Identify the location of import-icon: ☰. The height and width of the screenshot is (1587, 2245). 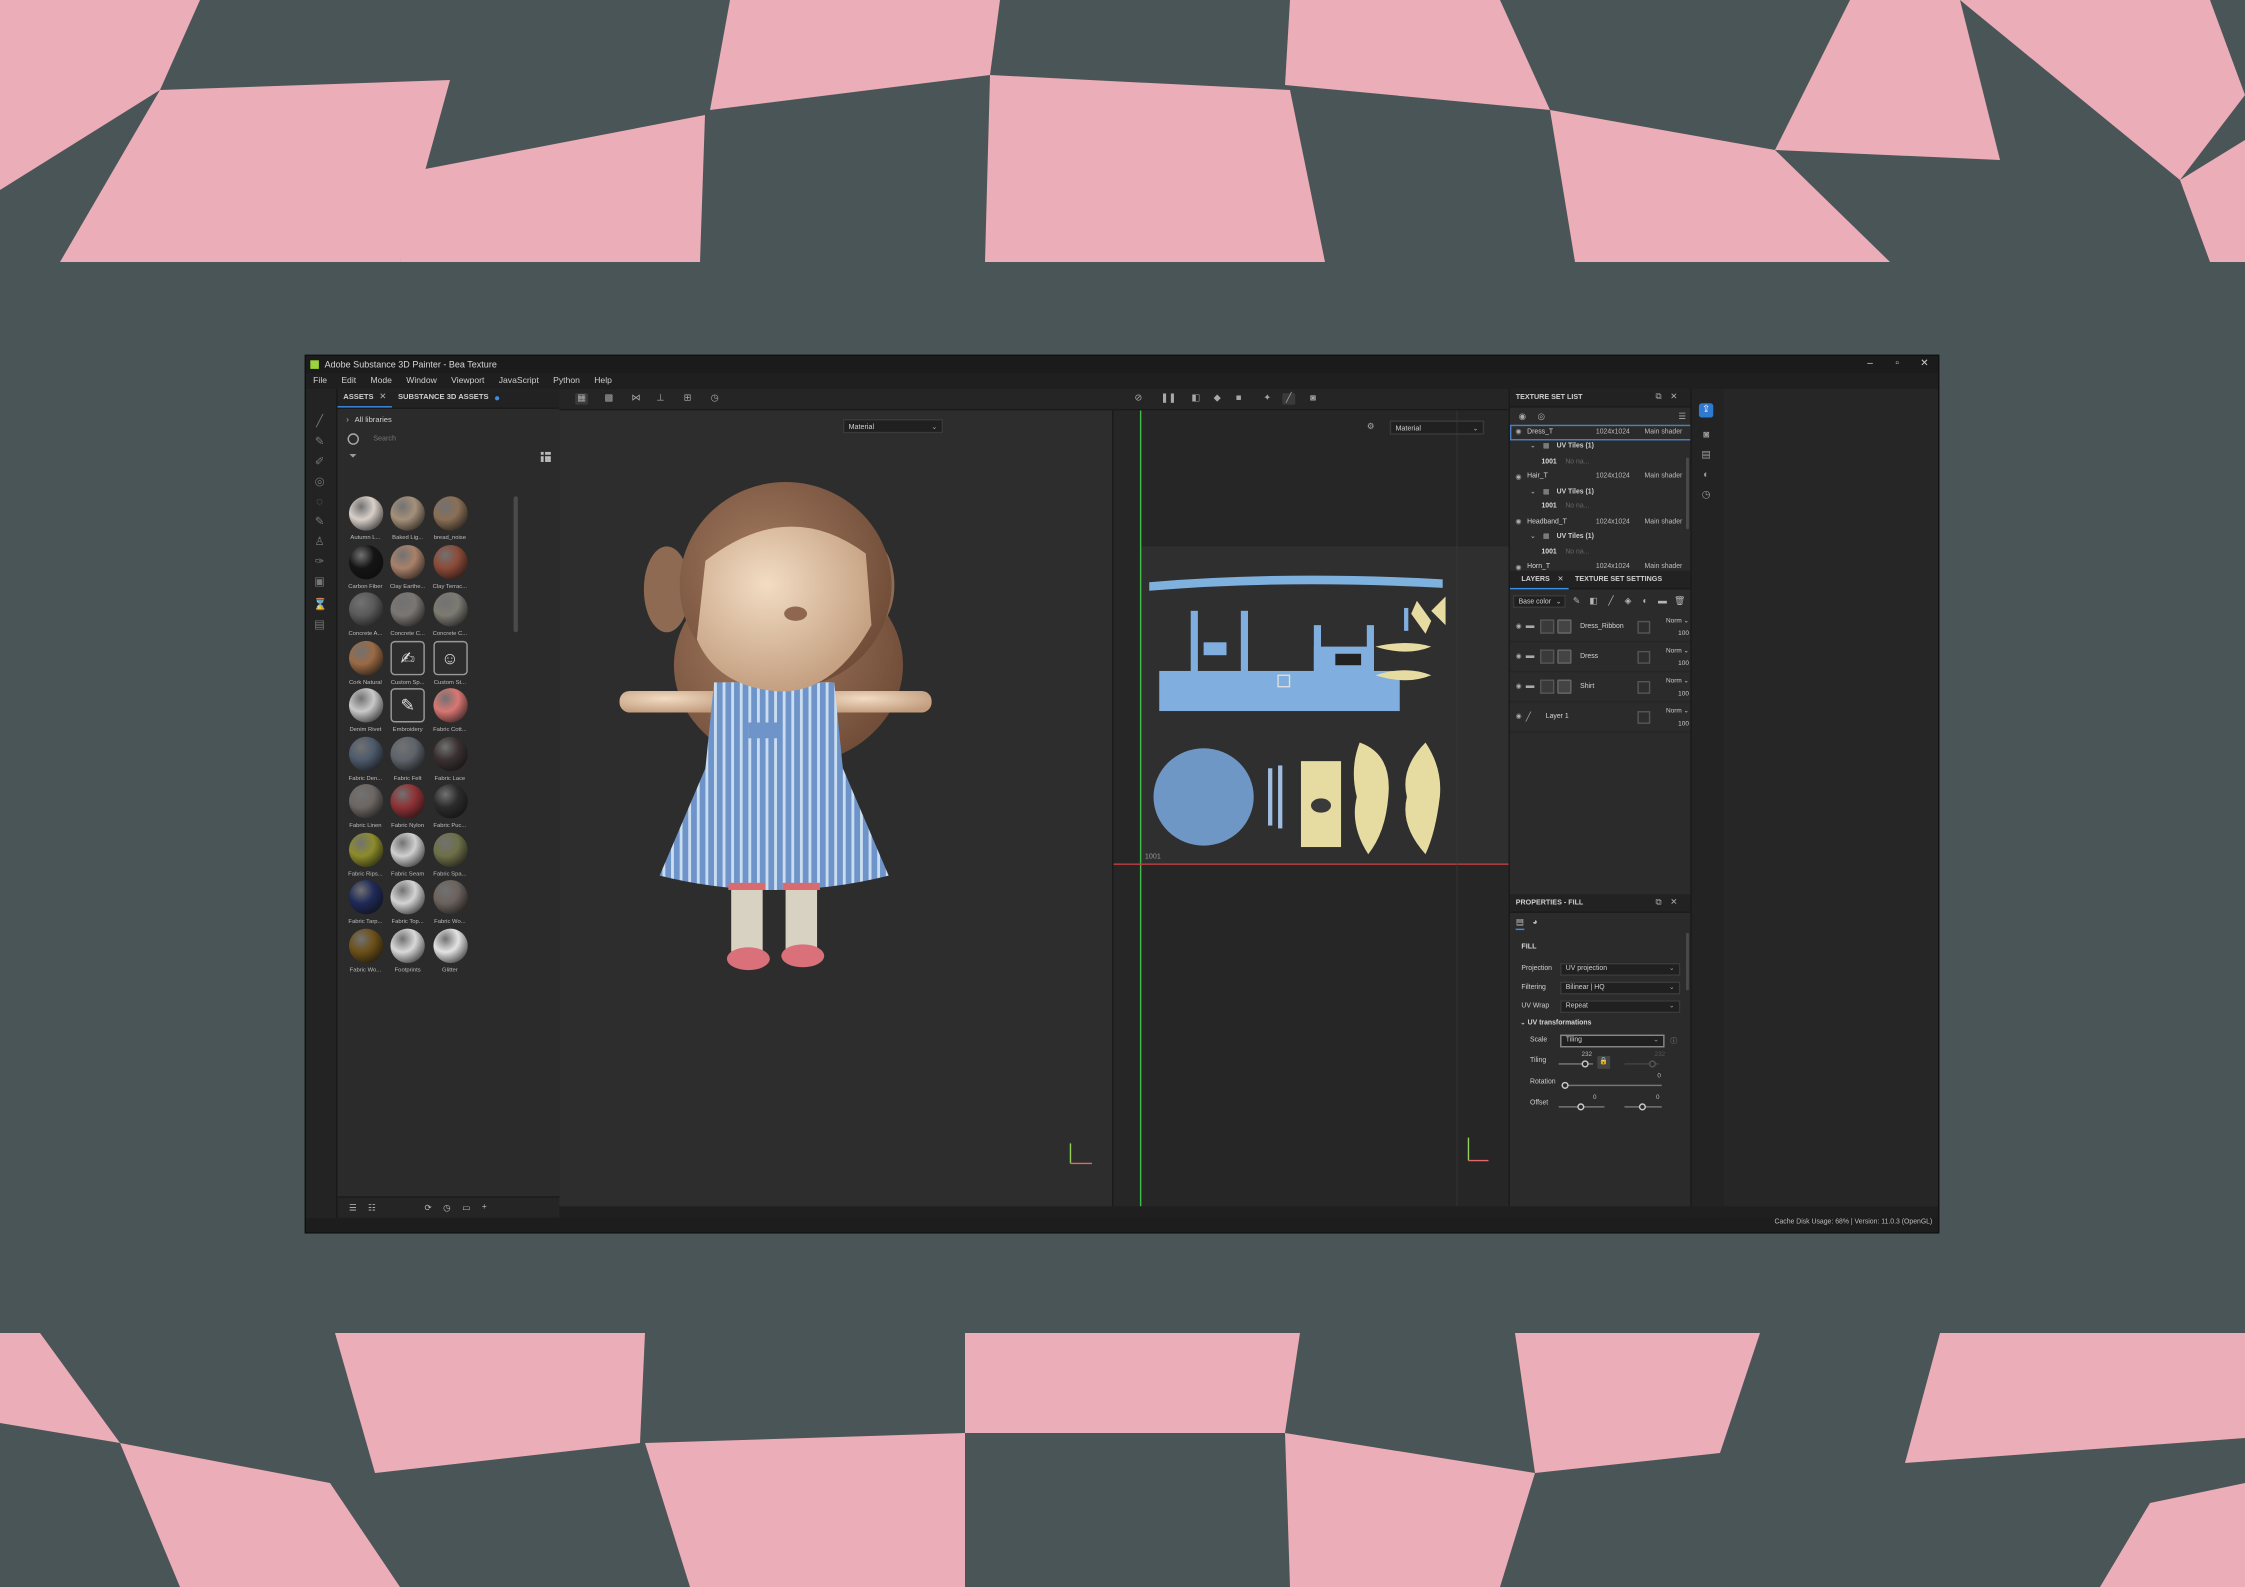
(353, 1208).